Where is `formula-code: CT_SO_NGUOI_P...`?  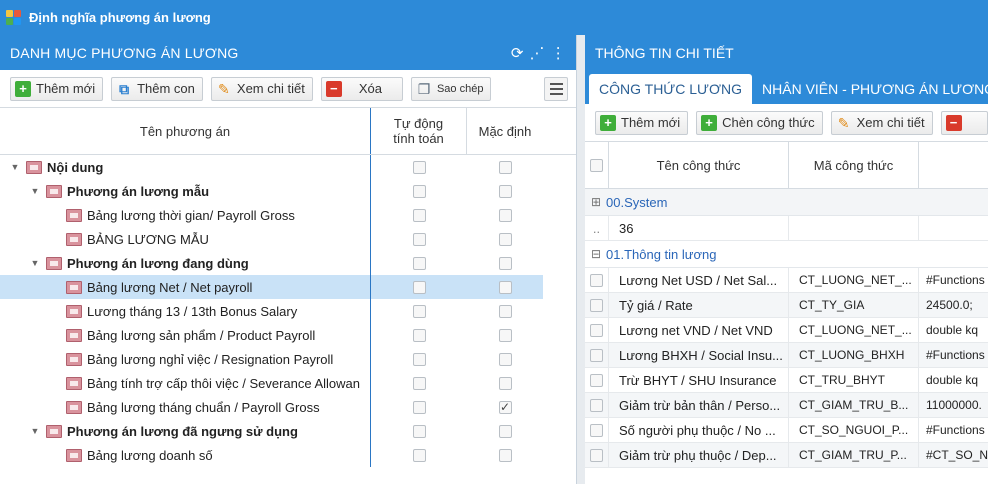
formula-code: CT_SO_NGUOI_P... is located at coordinates (854, 430).